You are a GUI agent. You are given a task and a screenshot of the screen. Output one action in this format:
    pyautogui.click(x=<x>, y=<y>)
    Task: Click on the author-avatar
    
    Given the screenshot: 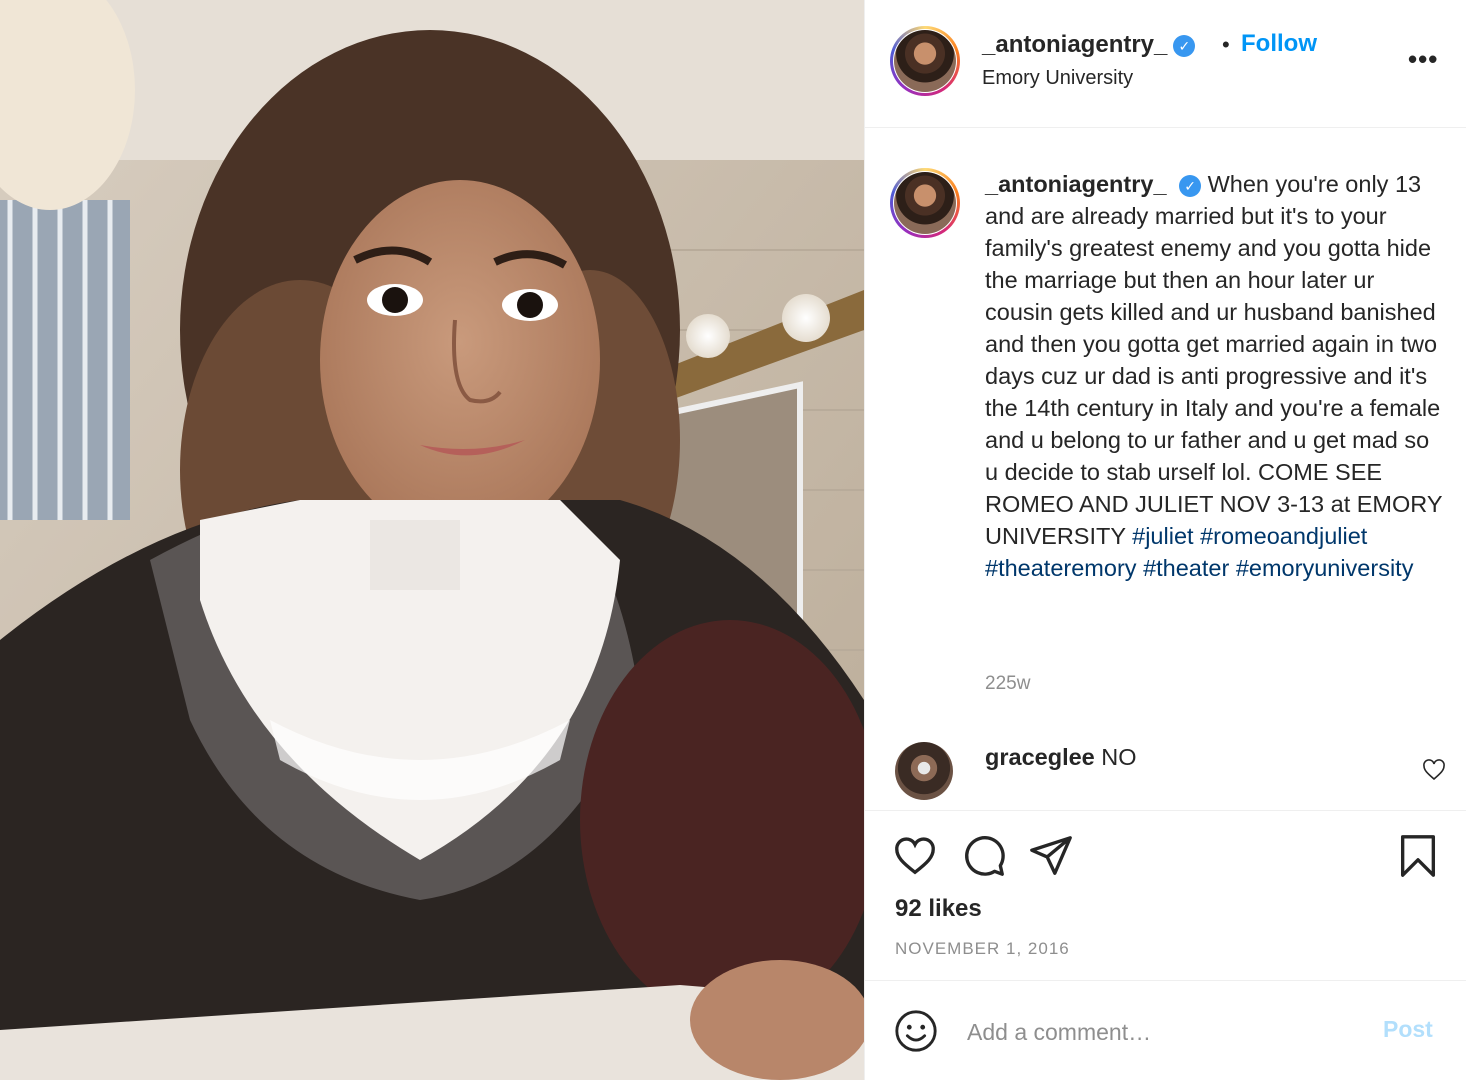 What is the action you would take?
    pyautogui.click(x=925, y=61)
    